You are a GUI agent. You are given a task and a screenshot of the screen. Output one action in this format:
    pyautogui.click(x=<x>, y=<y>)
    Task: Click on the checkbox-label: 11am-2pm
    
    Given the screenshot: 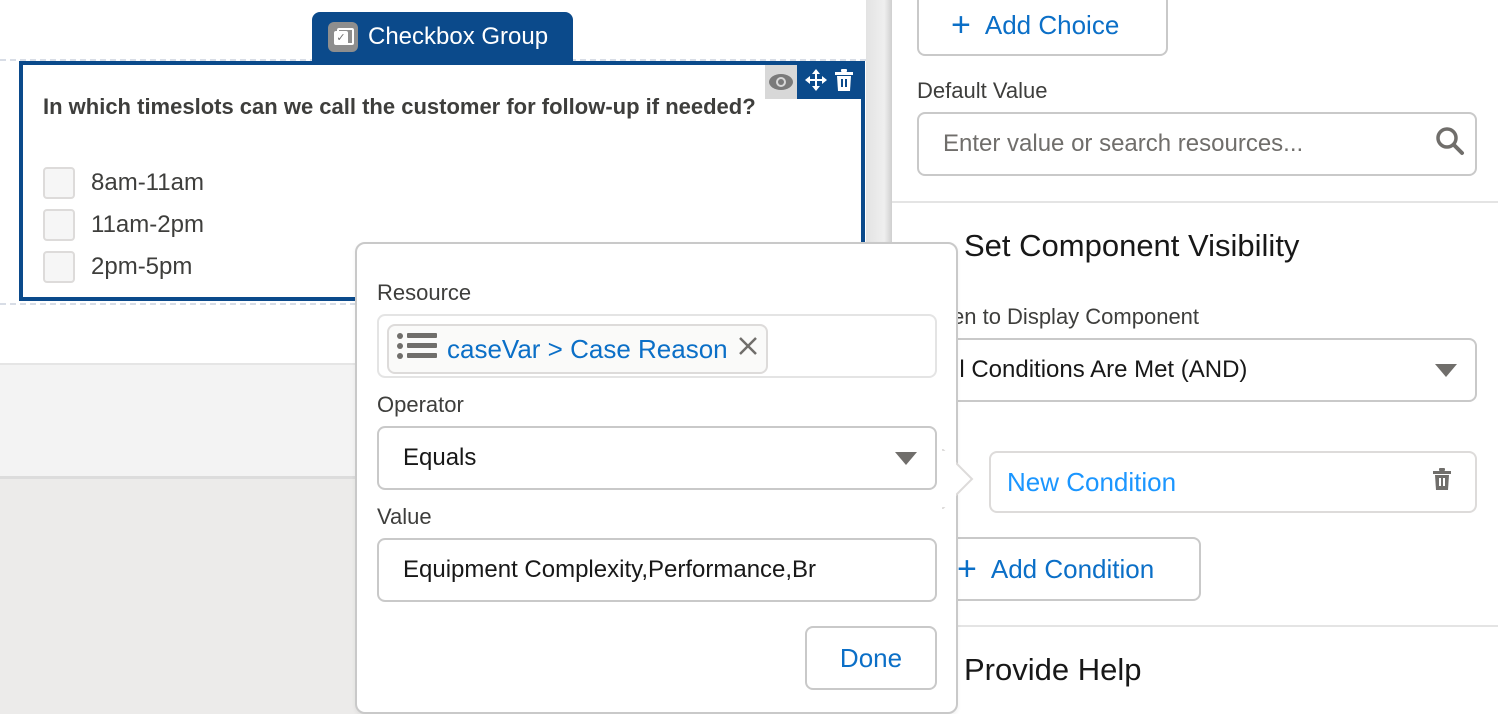 What is the action you would take?
    pyautogui.click(x=147, y=224)
    